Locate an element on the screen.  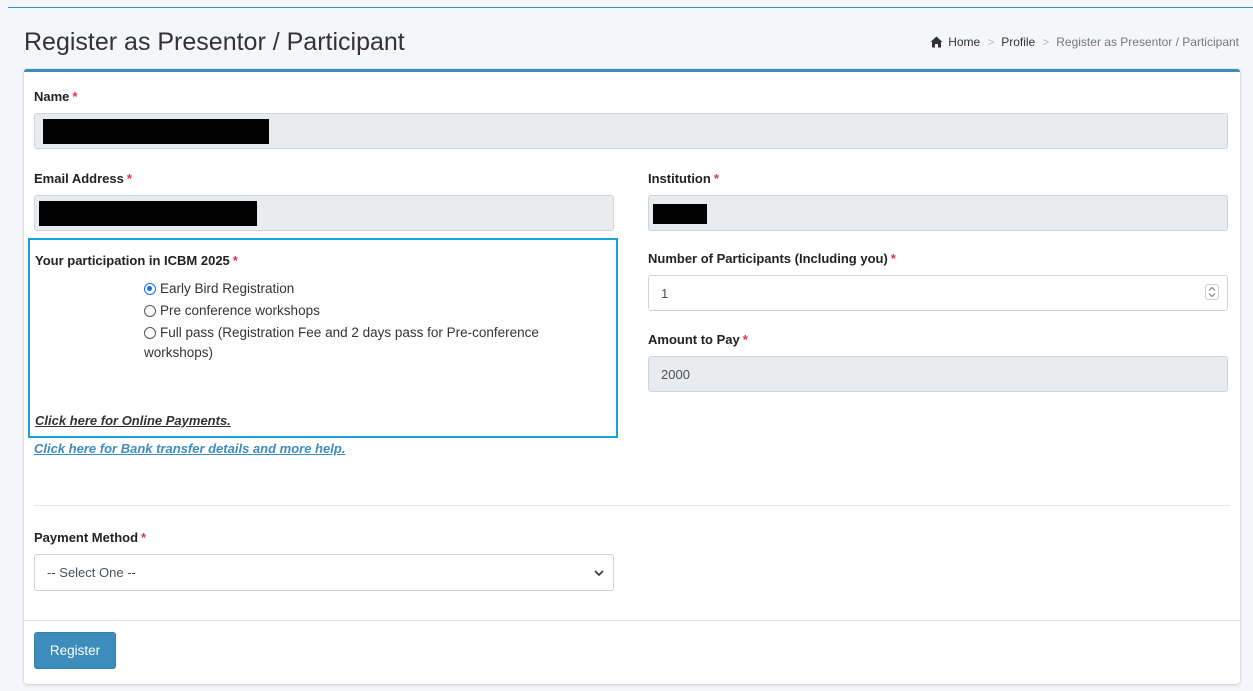
redacted-email is located at coordinates (148, 213).